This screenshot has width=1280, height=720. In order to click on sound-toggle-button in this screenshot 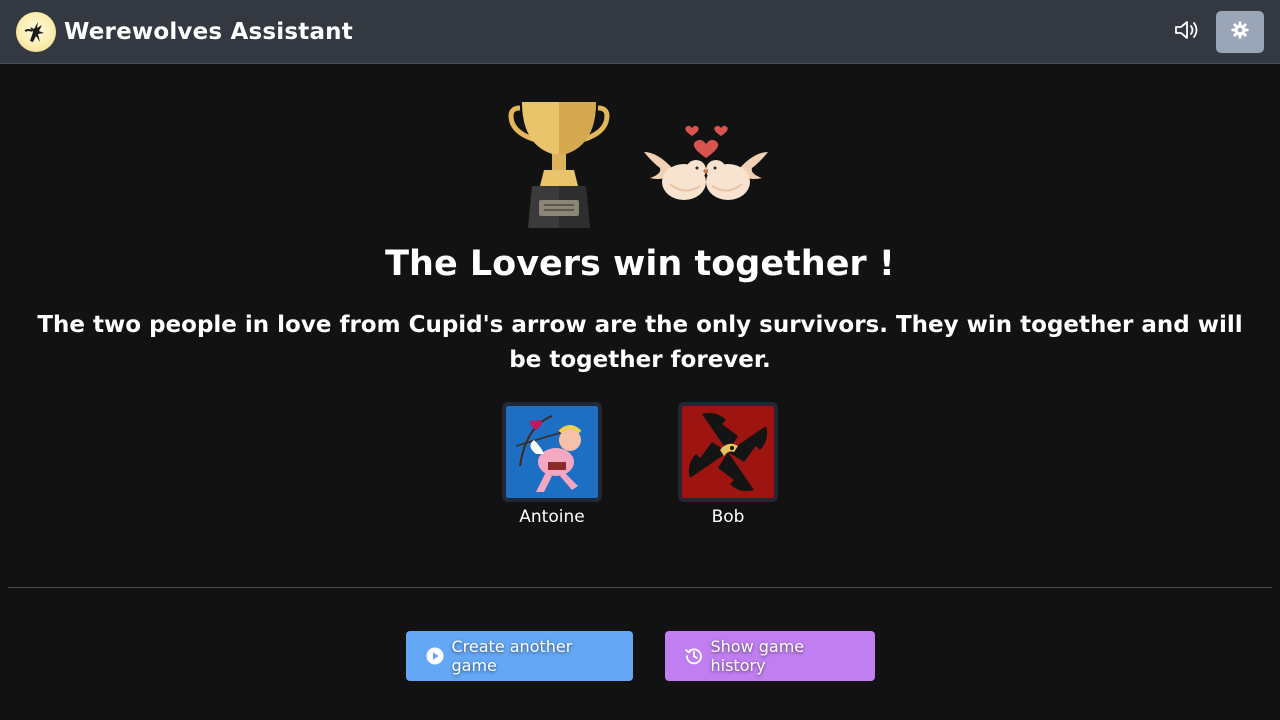, I will do `click(1187, 32)`.